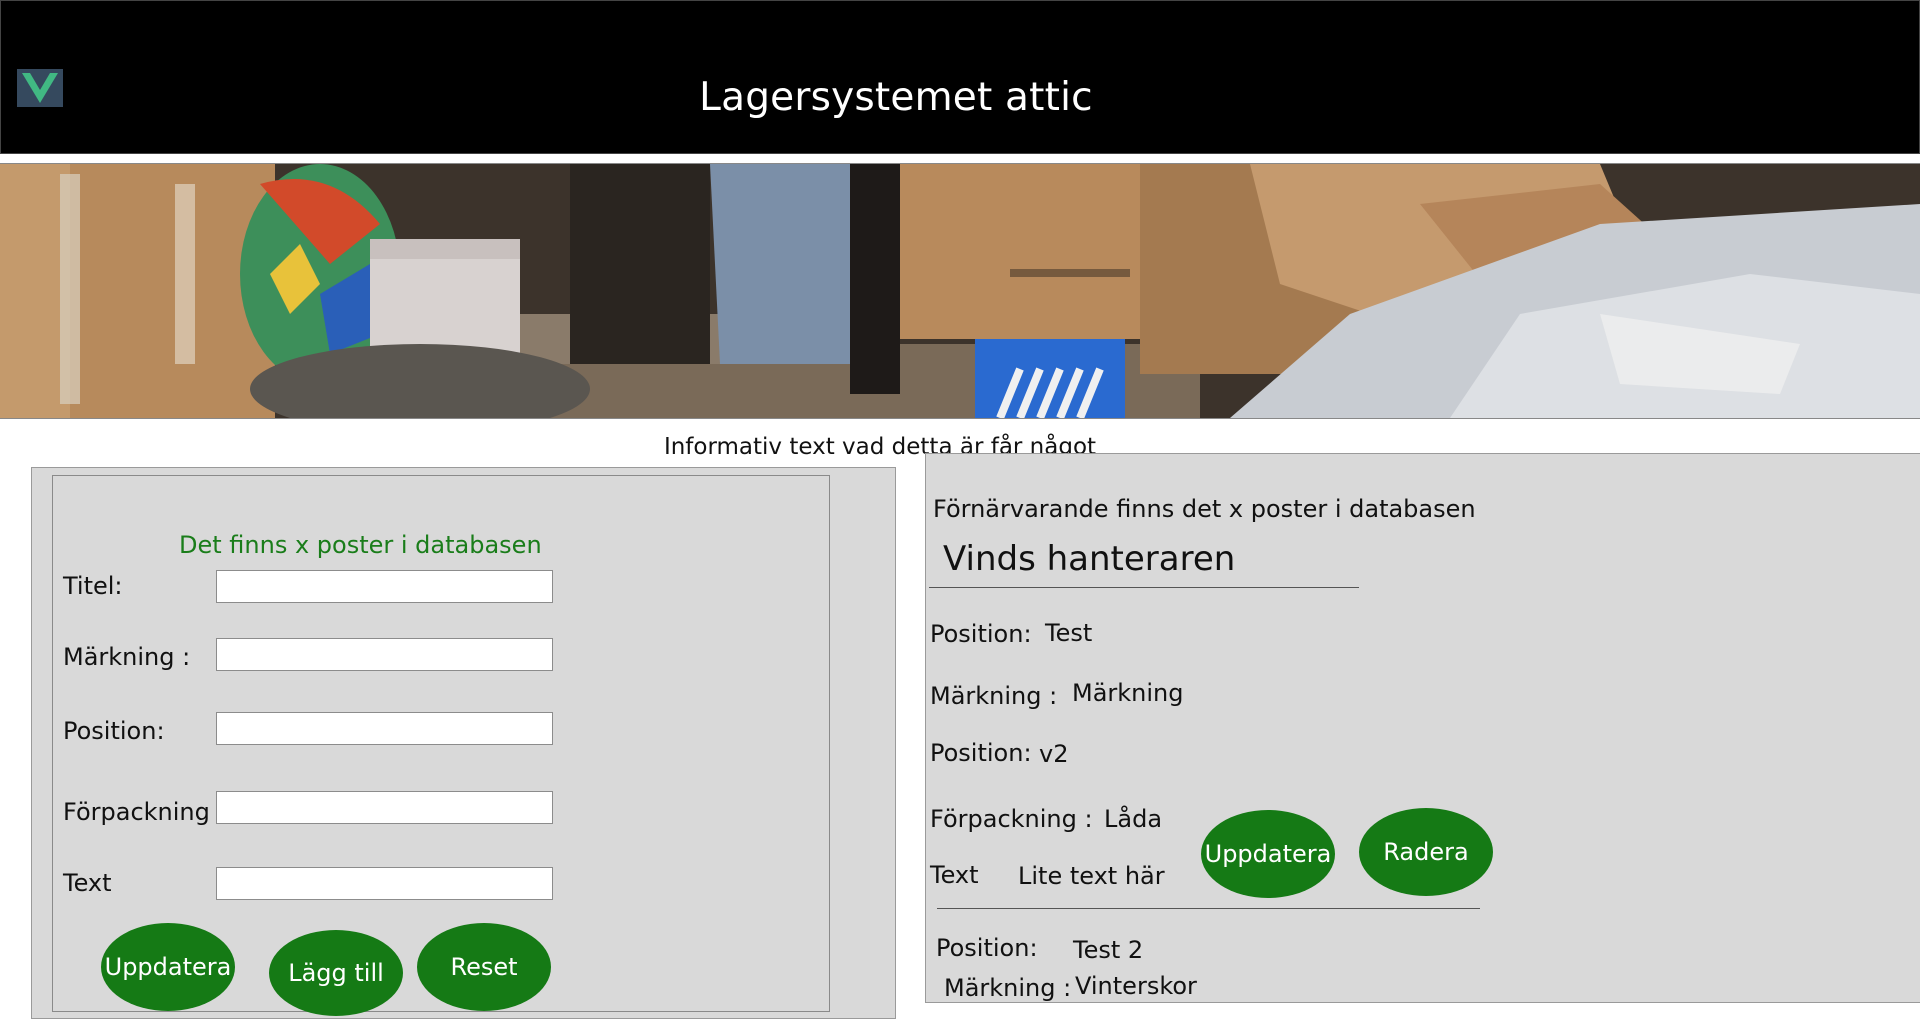 Image resolution: width=1920 pixels, height=1024 pixels. What do you see at coordinates (1208, 908) in the screenshot?
I see `item-divider` at bounding box center [1208, 908].